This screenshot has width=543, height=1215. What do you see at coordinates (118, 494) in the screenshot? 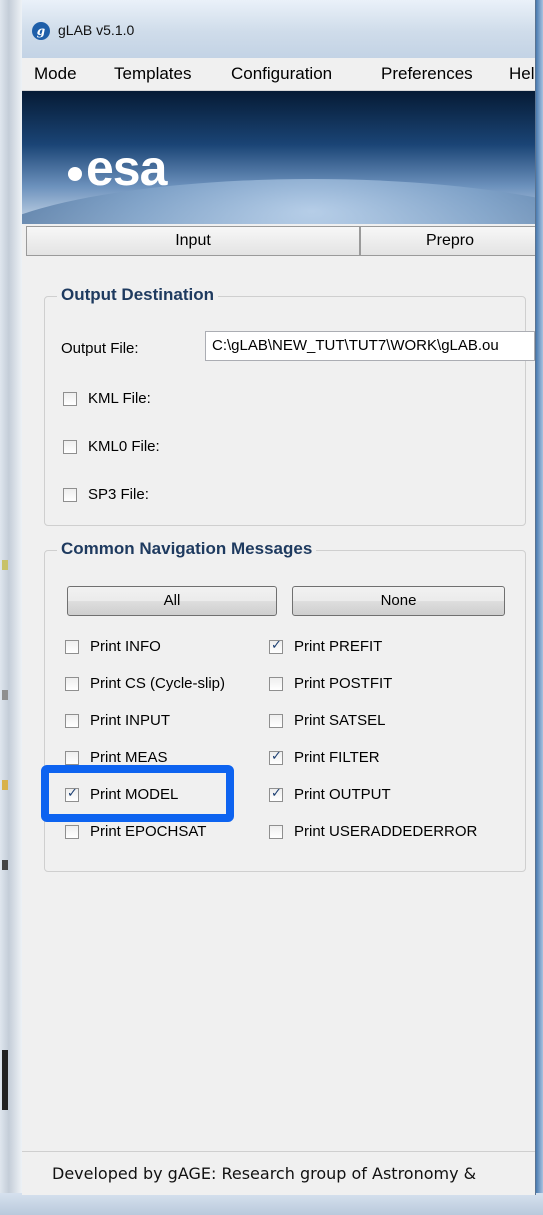
I see `sp3-file-label: SP3 File:` at bounding box center [118, 494].